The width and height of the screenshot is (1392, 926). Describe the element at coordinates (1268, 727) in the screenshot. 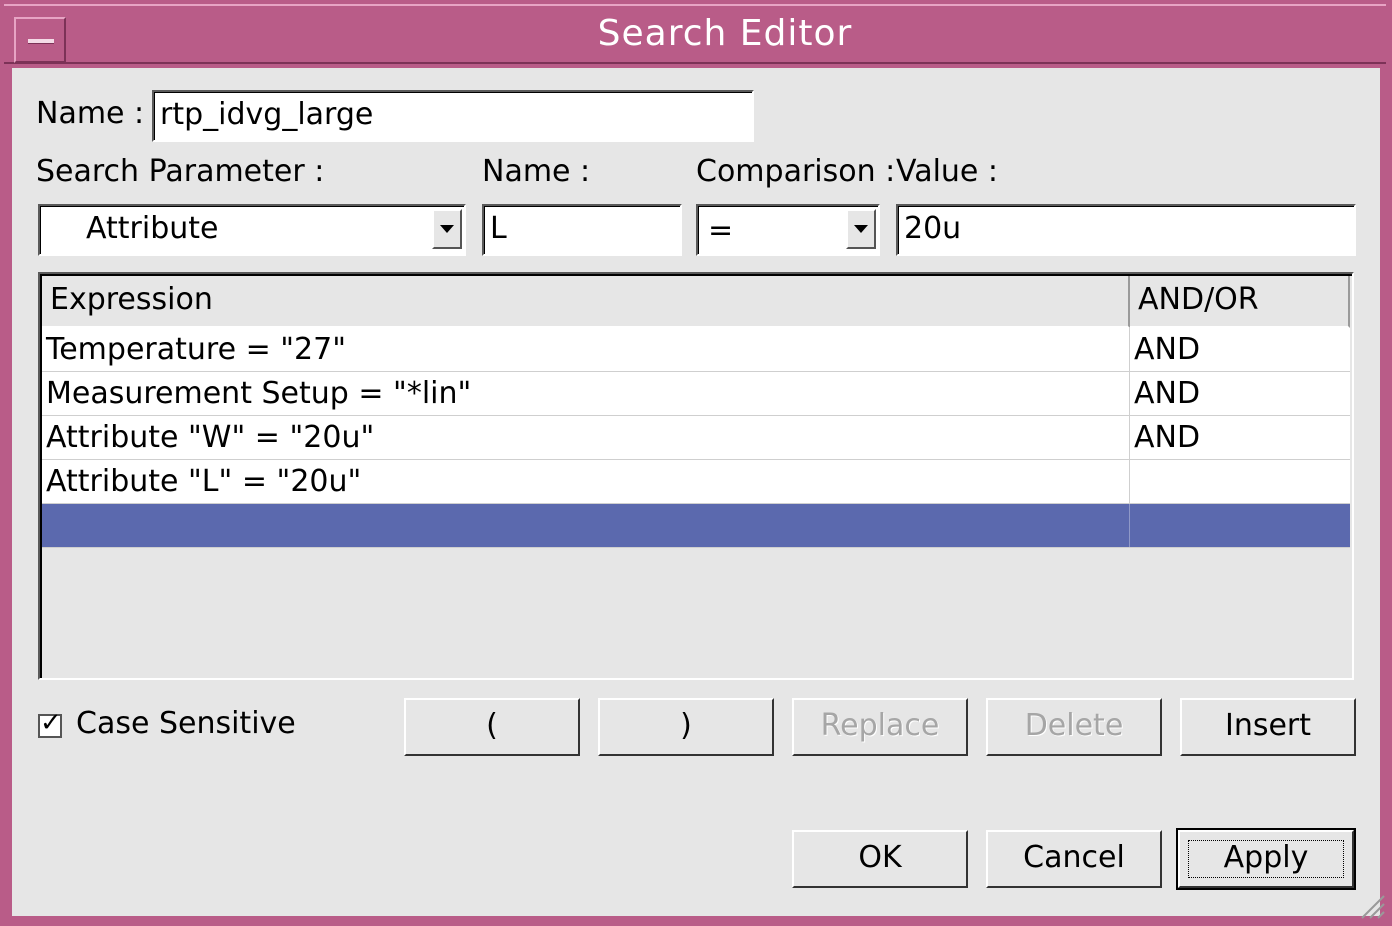

I see `insert-button: Insert` at that location.